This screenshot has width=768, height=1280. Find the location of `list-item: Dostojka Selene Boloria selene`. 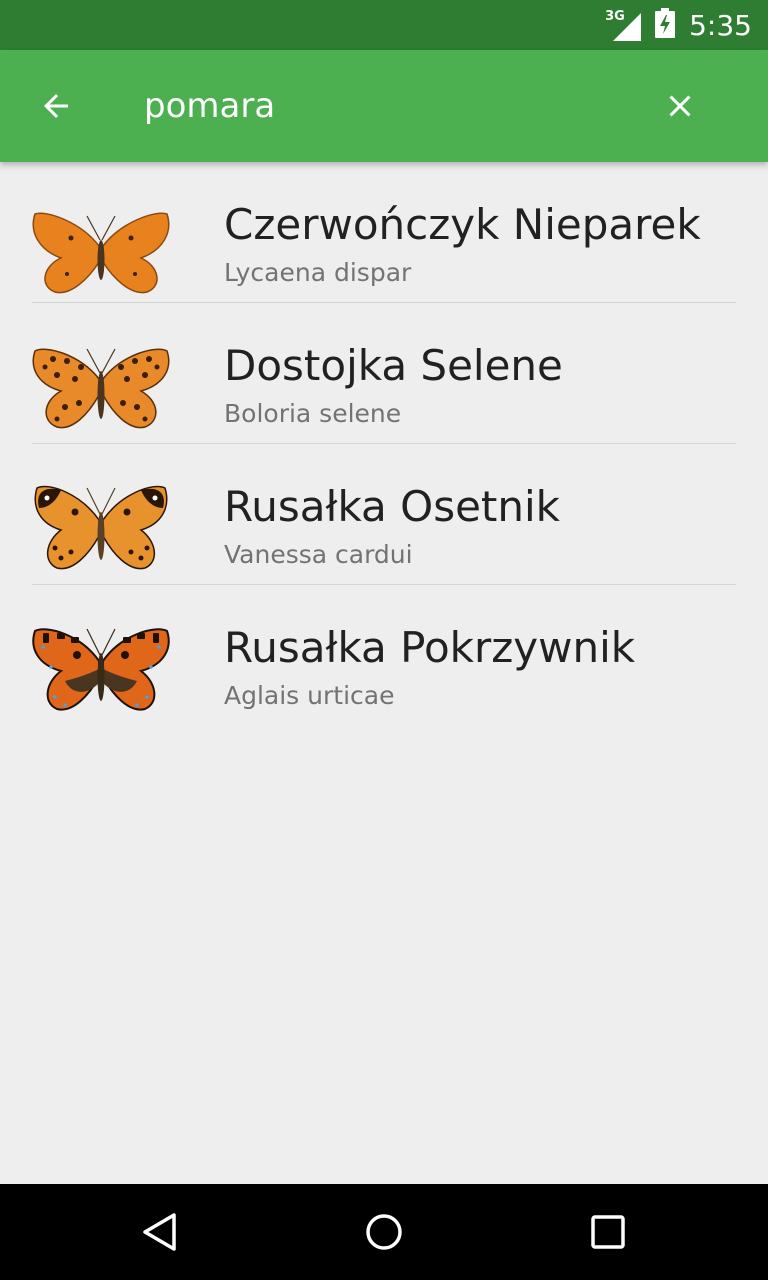

list-item: Dostojka Selene Boloria selene is located at coordinates (384, 373).